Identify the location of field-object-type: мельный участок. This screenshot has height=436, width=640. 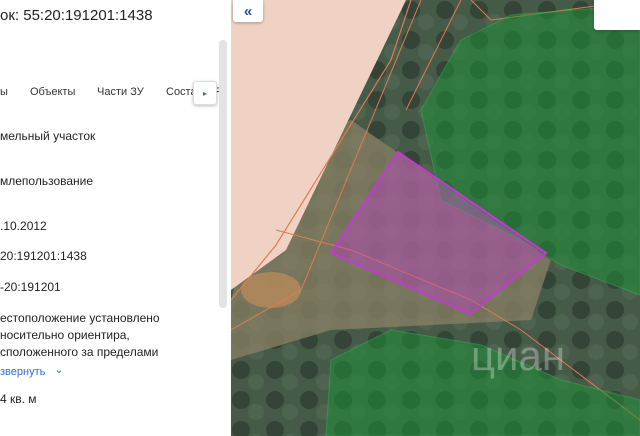
(48, 136).